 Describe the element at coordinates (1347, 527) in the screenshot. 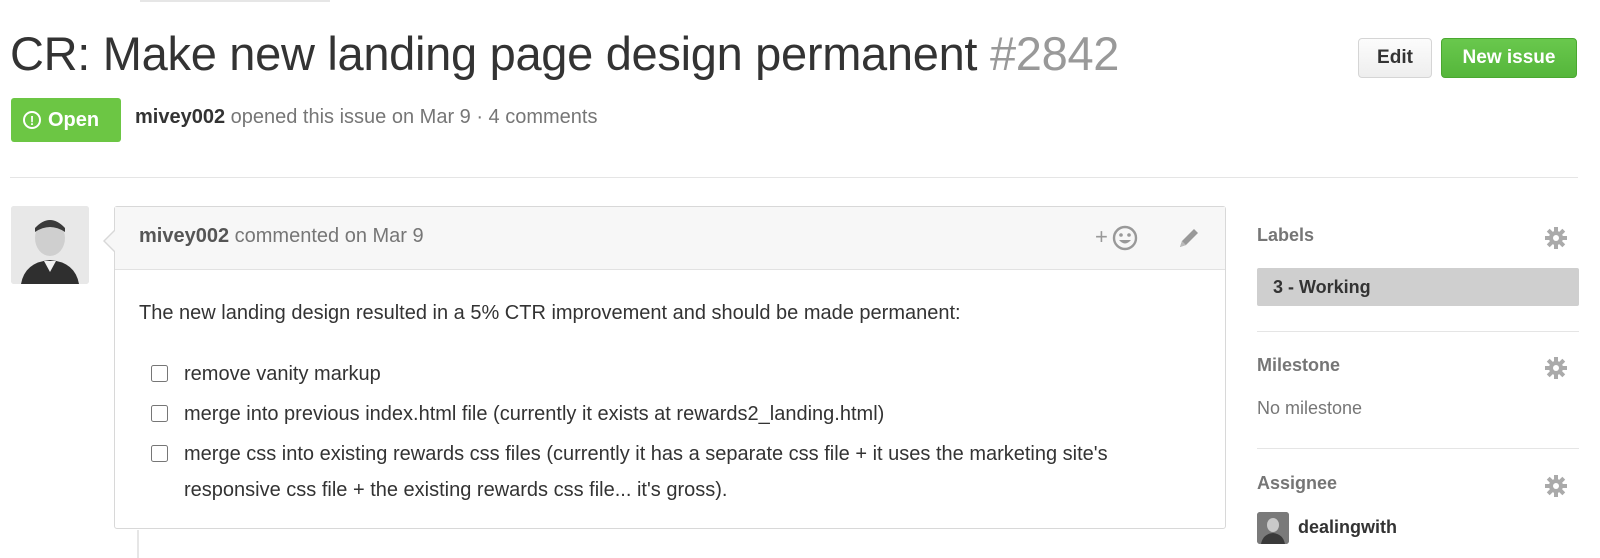

I see `assignee-name: dealingwith` at that location.